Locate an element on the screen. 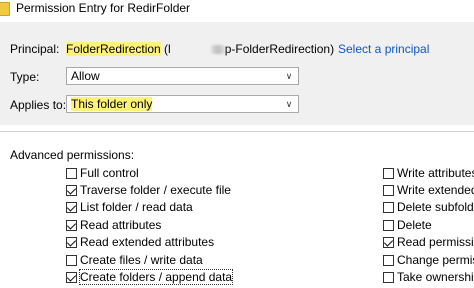 The height and width of the screenshot is (288, 474). perm-label: Read extended attributes is located at coordinates (147, 242).